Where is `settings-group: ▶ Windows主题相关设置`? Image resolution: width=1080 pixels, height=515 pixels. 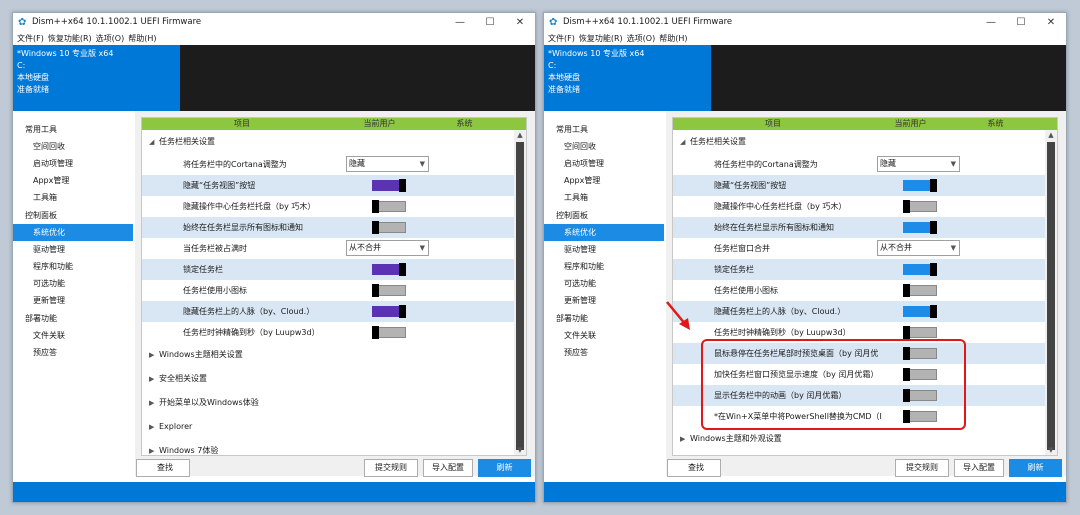 settings-group: ▶ Windows主题相关设置 is located at coordinates (328, 355).